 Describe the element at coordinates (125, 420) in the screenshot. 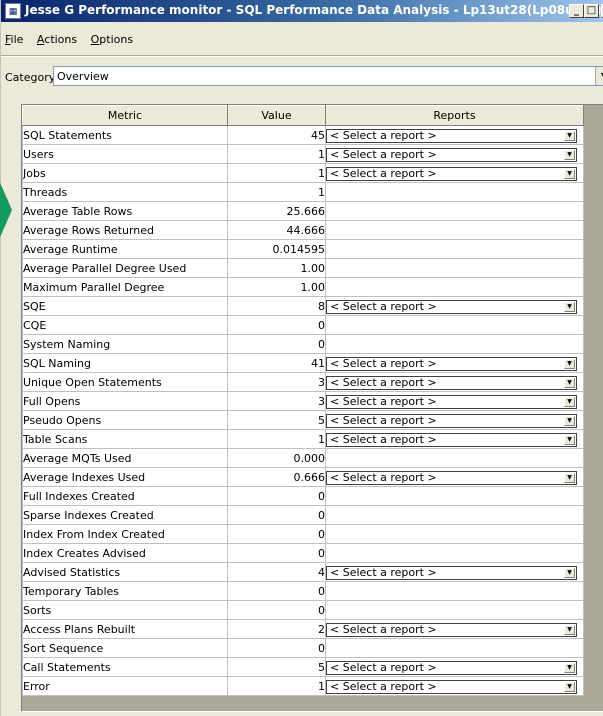

I see `metric-cell: Pseudo Opens` at that location.